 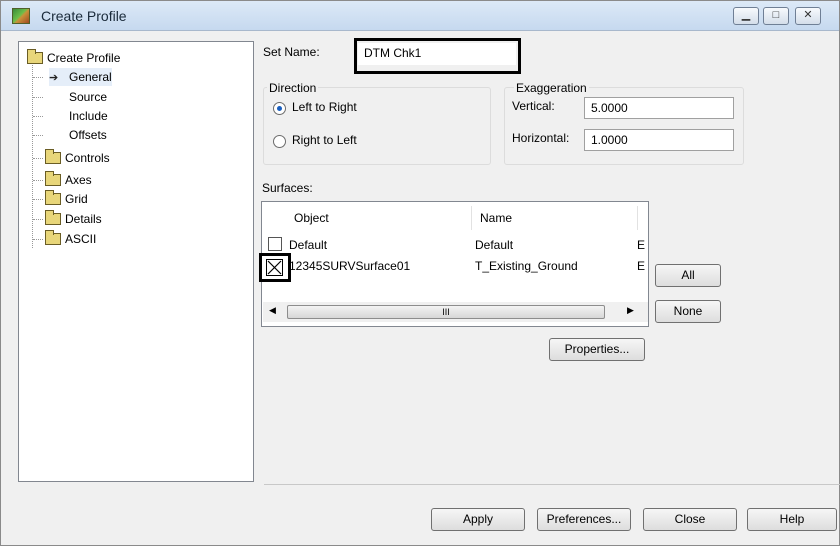 What do you see at coordinates (83, 219) in the screenshot?
I see `tree-item-label: Details` at bounding box center [83, 219].